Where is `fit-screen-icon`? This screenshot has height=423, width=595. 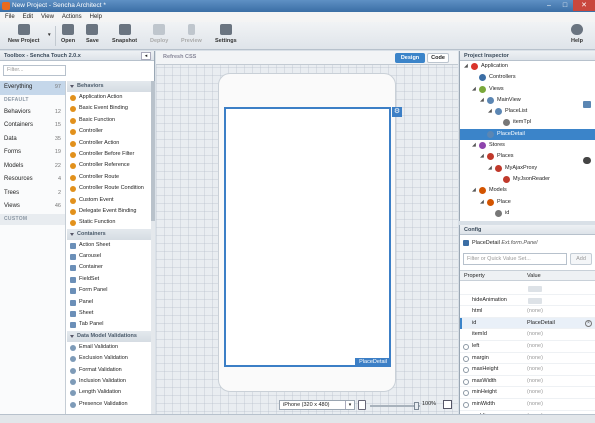 fit-screen-icon is located at coordinates (447, 404).